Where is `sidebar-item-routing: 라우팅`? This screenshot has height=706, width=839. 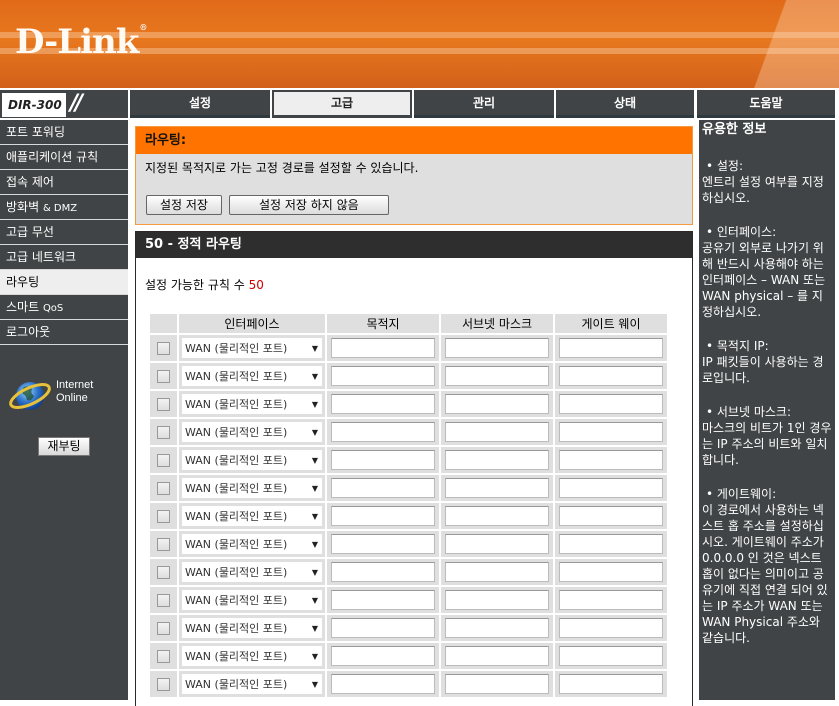
sidebar-item-routing: 라우팅 is located at coordinates (64, 282).